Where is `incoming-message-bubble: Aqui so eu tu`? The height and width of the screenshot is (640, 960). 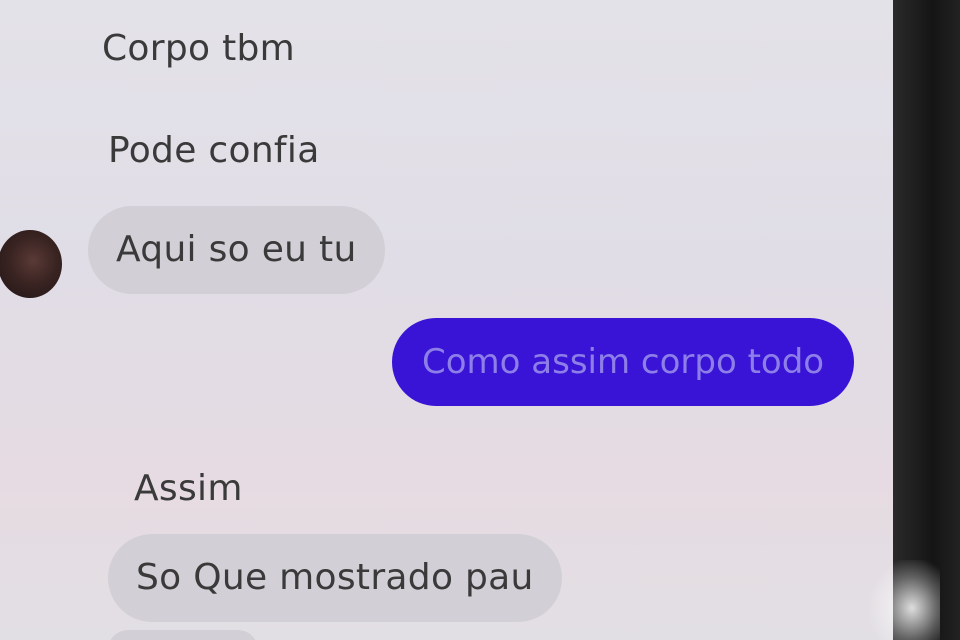 incoming-message-bubble: Aqui so eu tu is located at coordinates (236, 250).